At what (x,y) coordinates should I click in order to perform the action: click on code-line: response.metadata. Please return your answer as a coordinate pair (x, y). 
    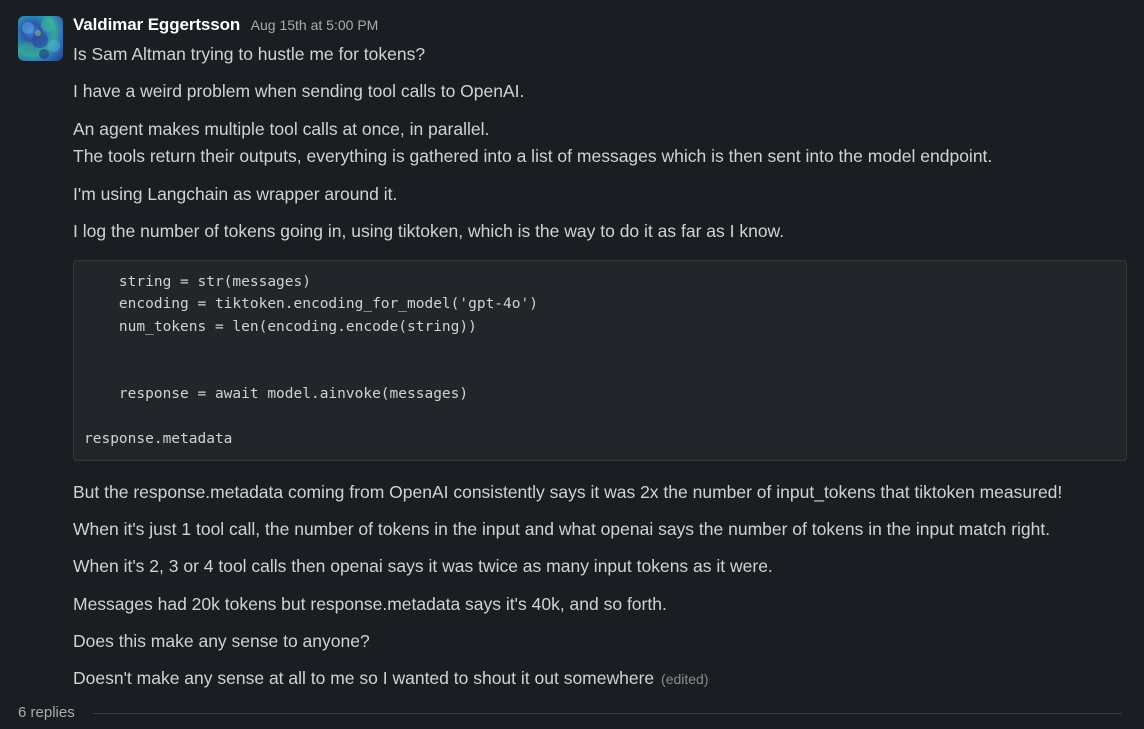
    Looking at the image, I should click on (158, 439).